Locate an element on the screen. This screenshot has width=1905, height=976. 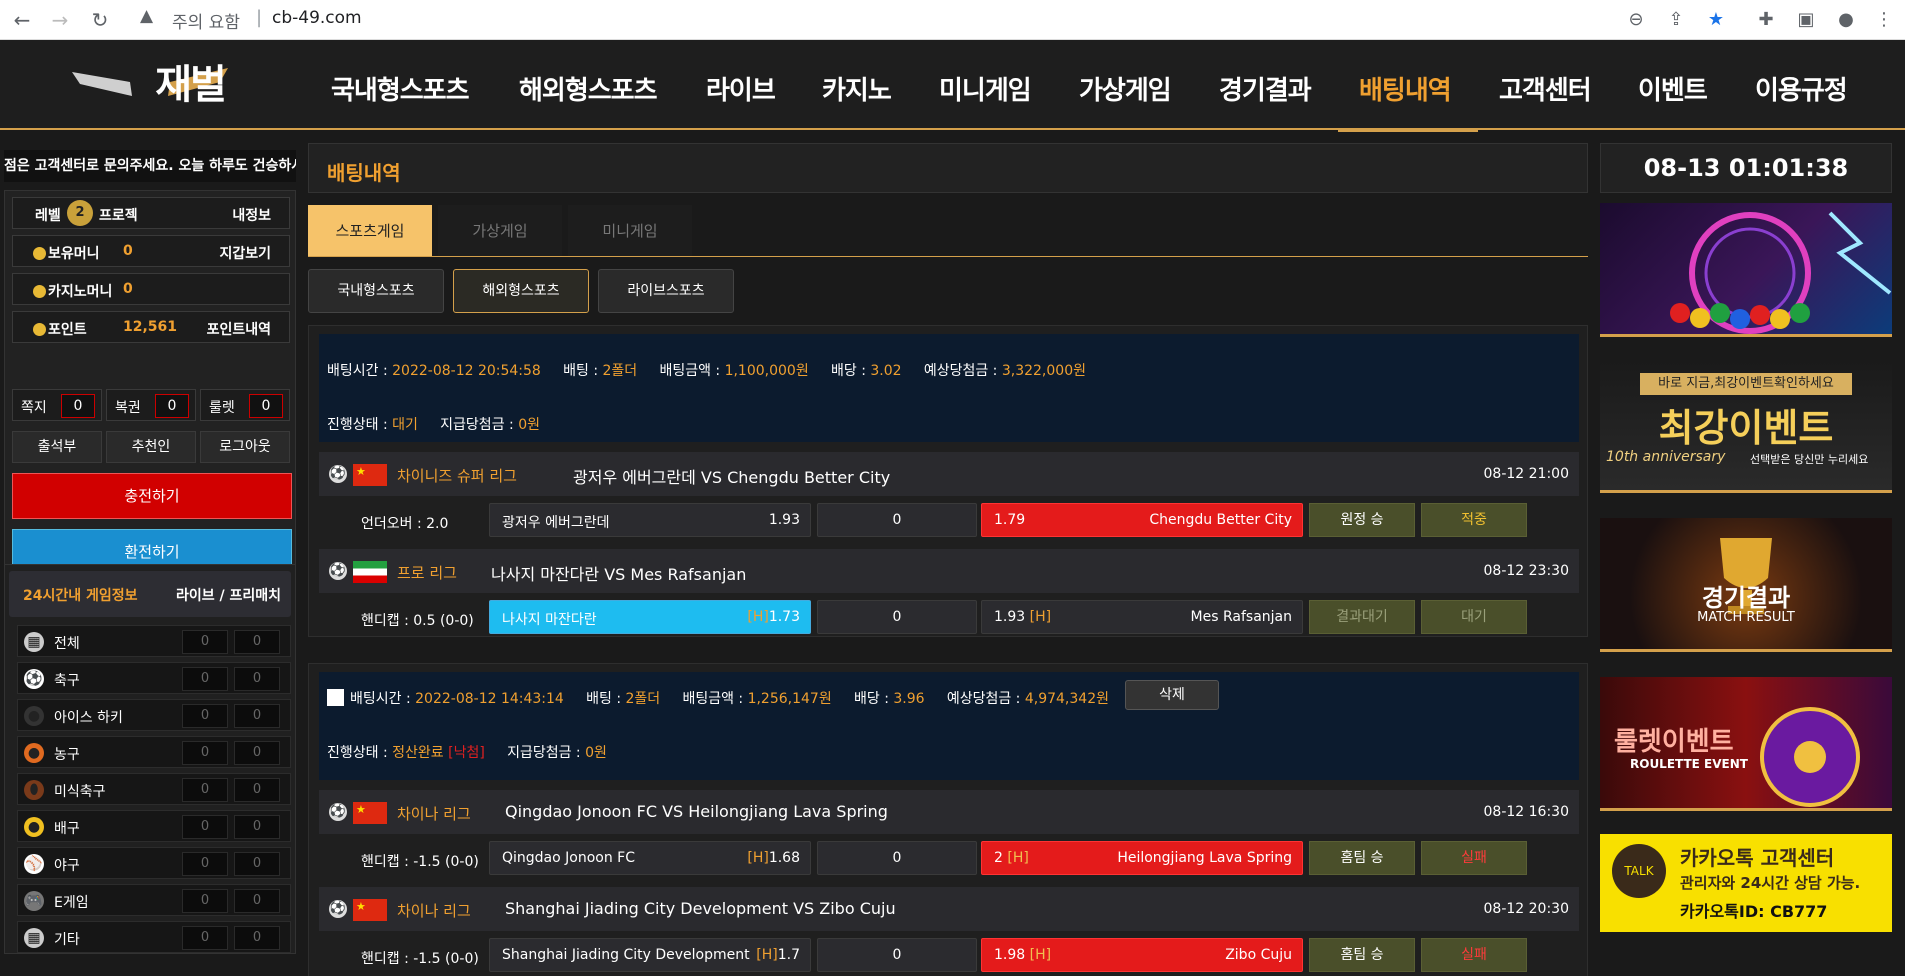
game-info-mode: 라이브 / 프리매치 is located at coordinates (228, 595).